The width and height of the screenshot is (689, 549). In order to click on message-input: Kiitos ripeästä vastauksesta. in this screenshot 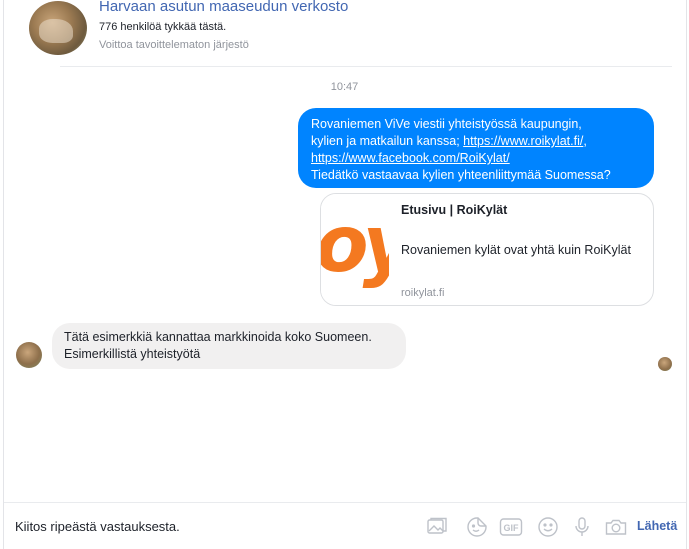, I will do `click(97, 526)`.